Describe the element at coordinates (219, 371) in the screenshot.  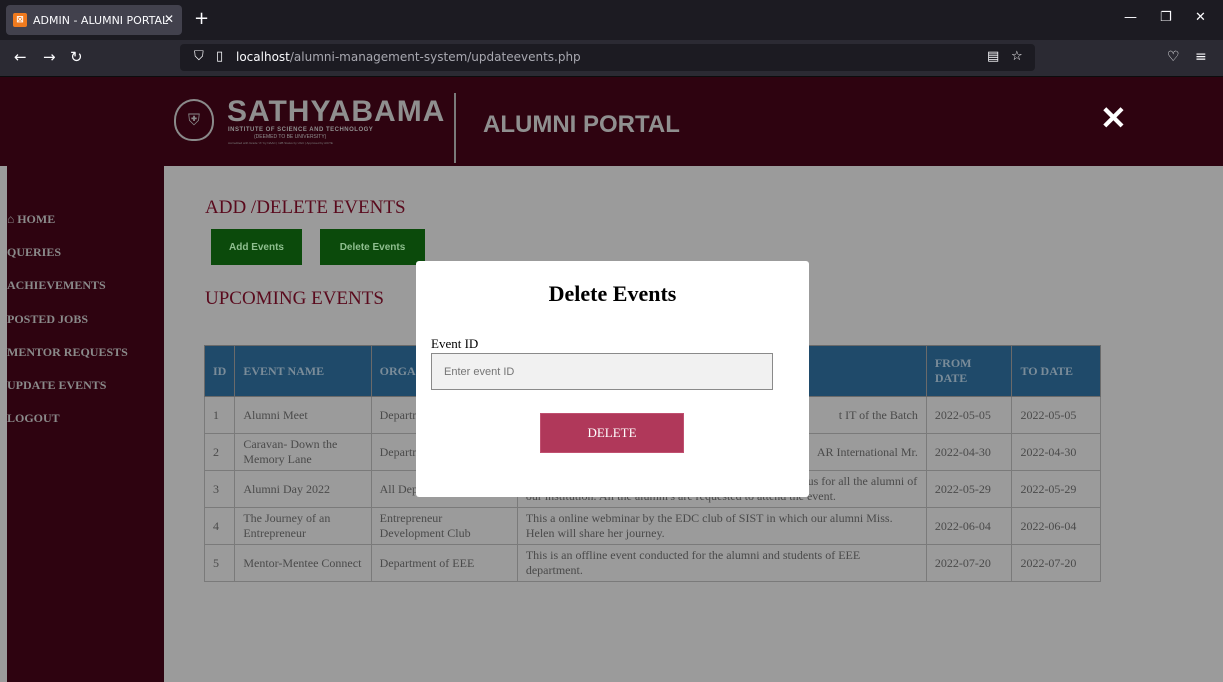
I see `col-header-id: ID` at that location.